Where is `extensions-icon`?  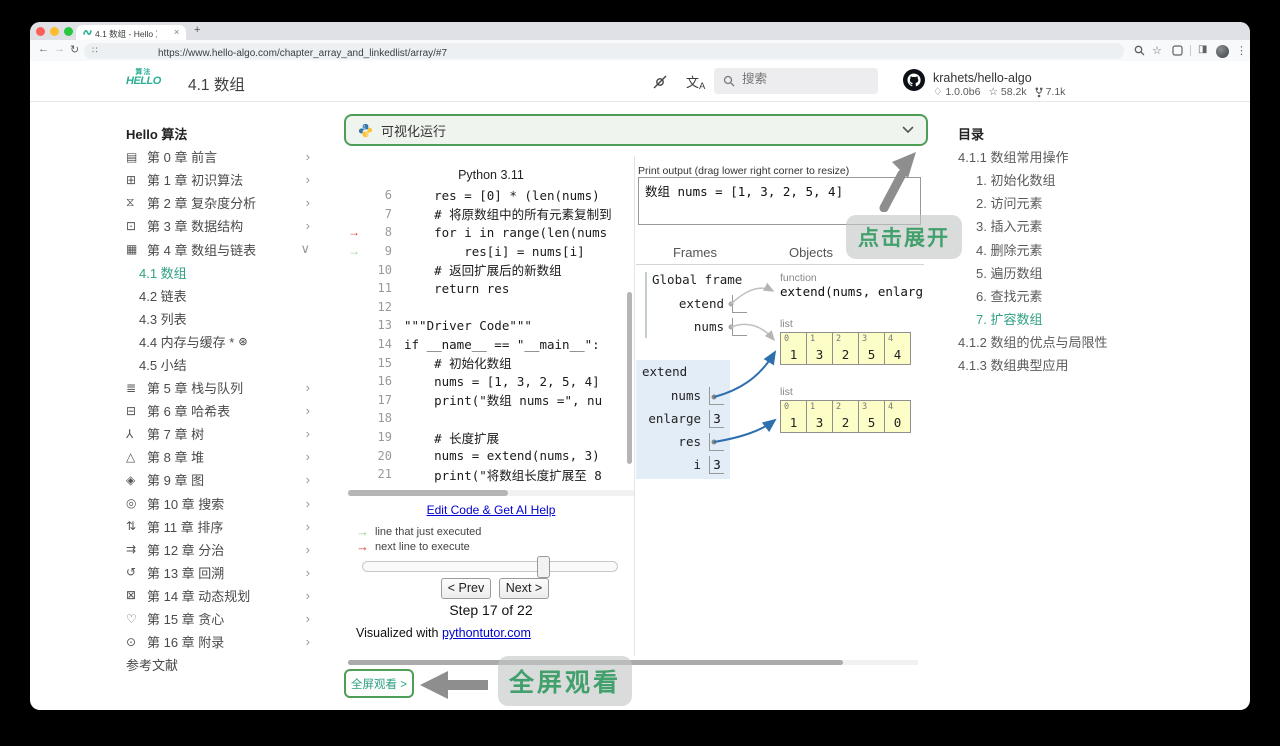
extensions-icon is located at coordinates (1177, 50).